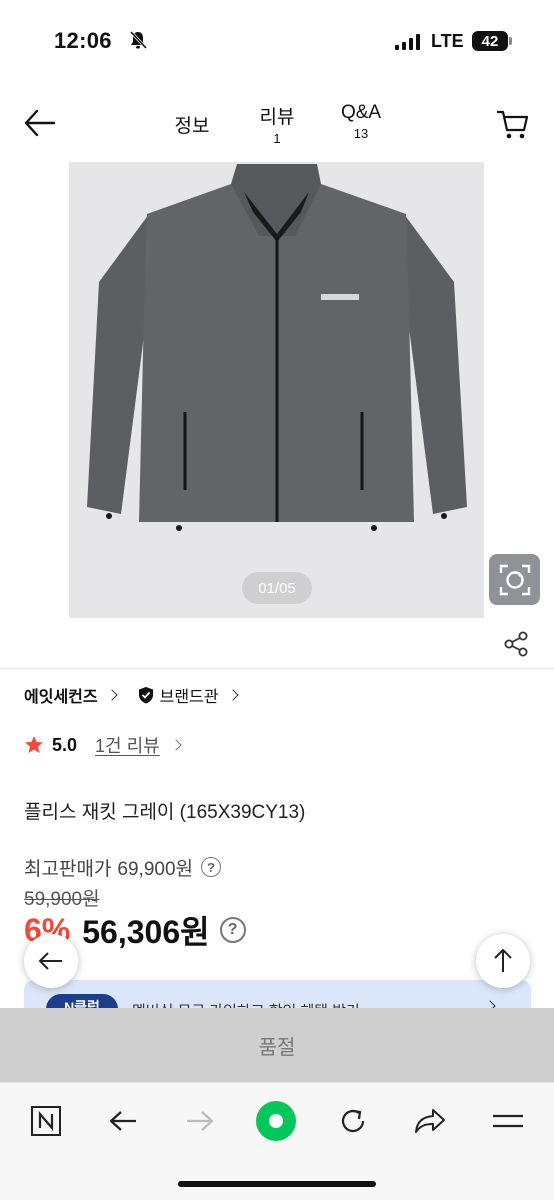  What do you see at coordinates (277, 138) in the screenshot?
I see `tab-review-count: 1` at bounding box center [277, 138].